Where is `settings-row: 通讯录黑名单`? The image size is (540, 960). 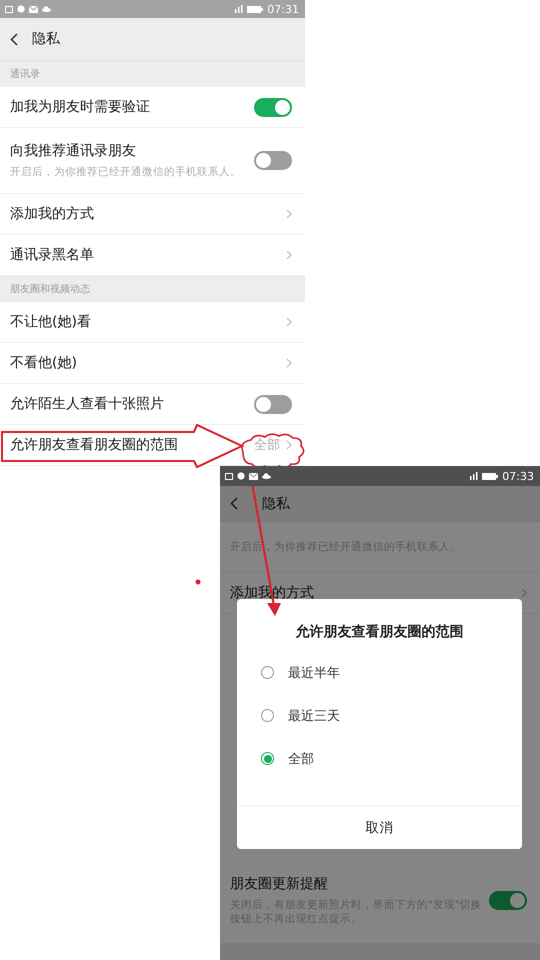
settings-row: 通讯录黑名单 is located at coordinates (152, 255).